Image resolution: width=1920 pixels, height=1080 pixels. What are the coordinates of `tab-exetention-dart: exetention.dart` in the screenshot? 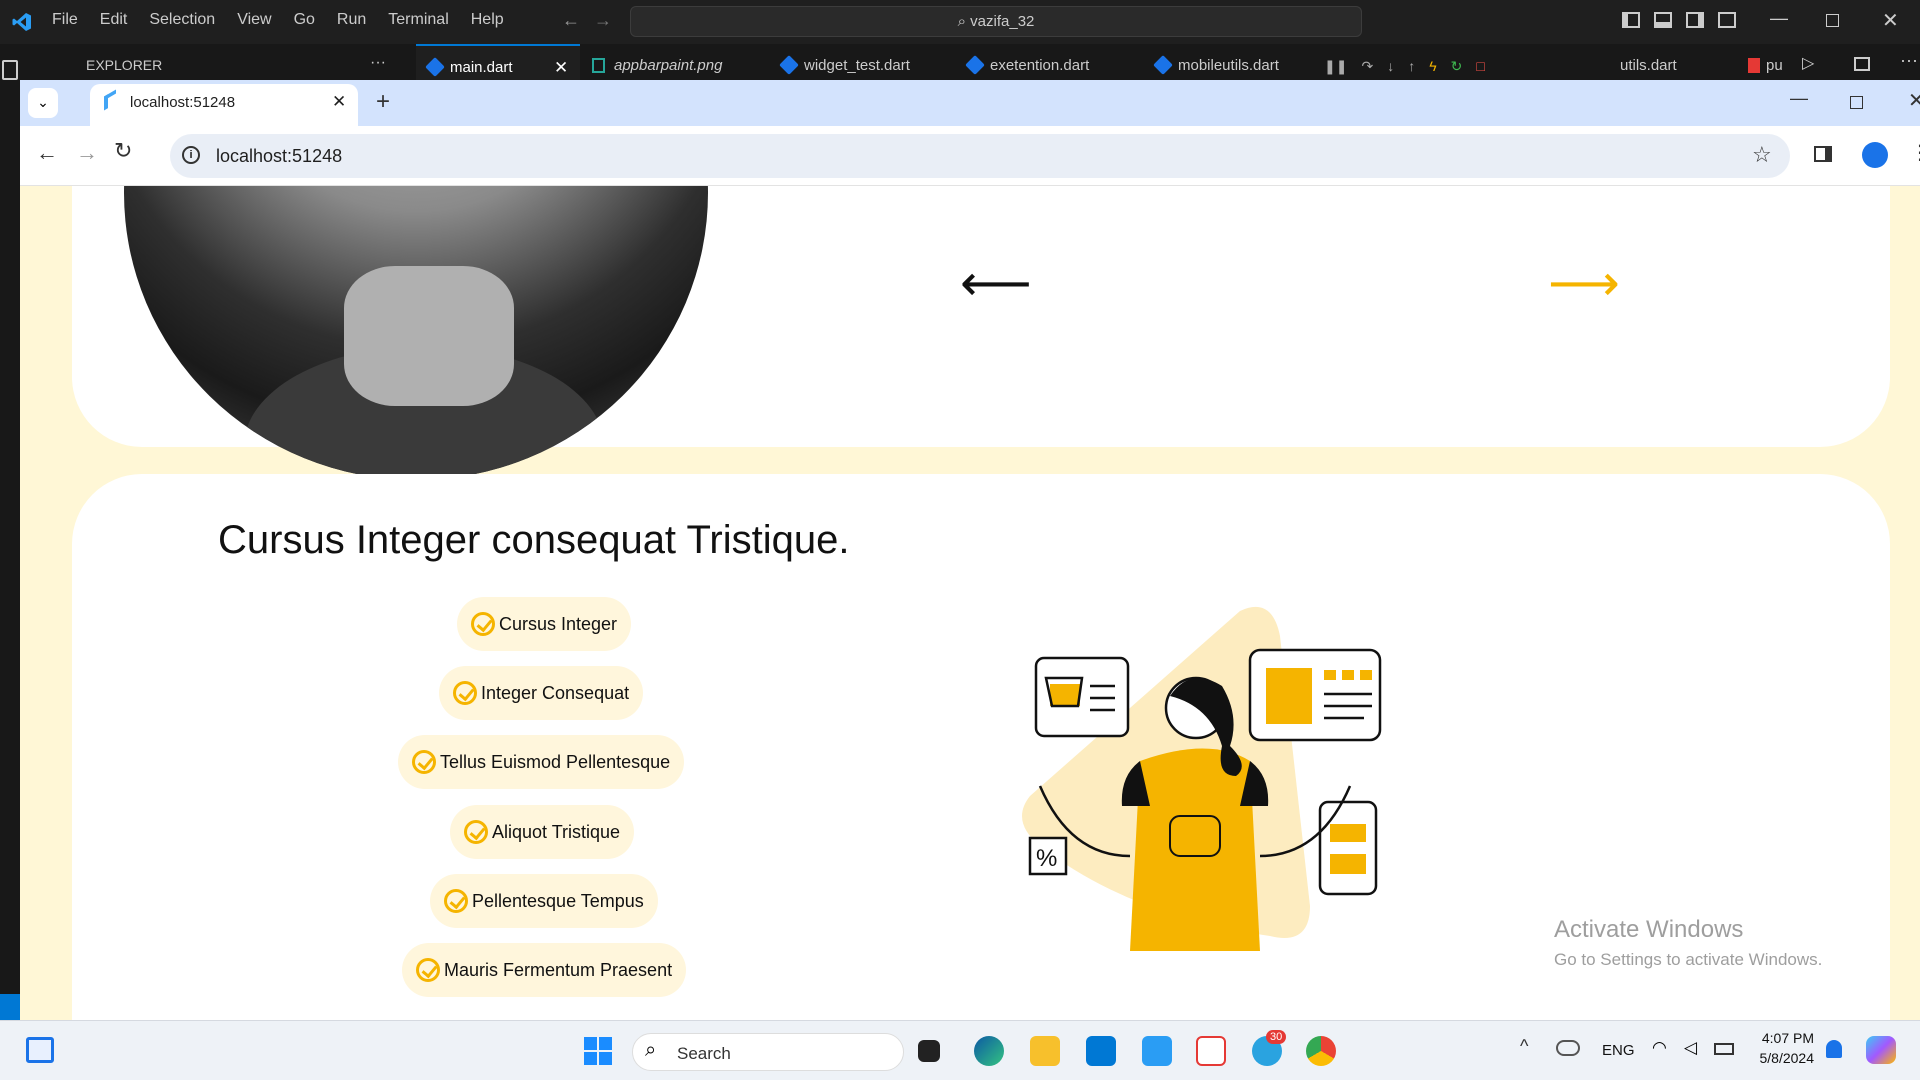 It's located at (1050, 62).